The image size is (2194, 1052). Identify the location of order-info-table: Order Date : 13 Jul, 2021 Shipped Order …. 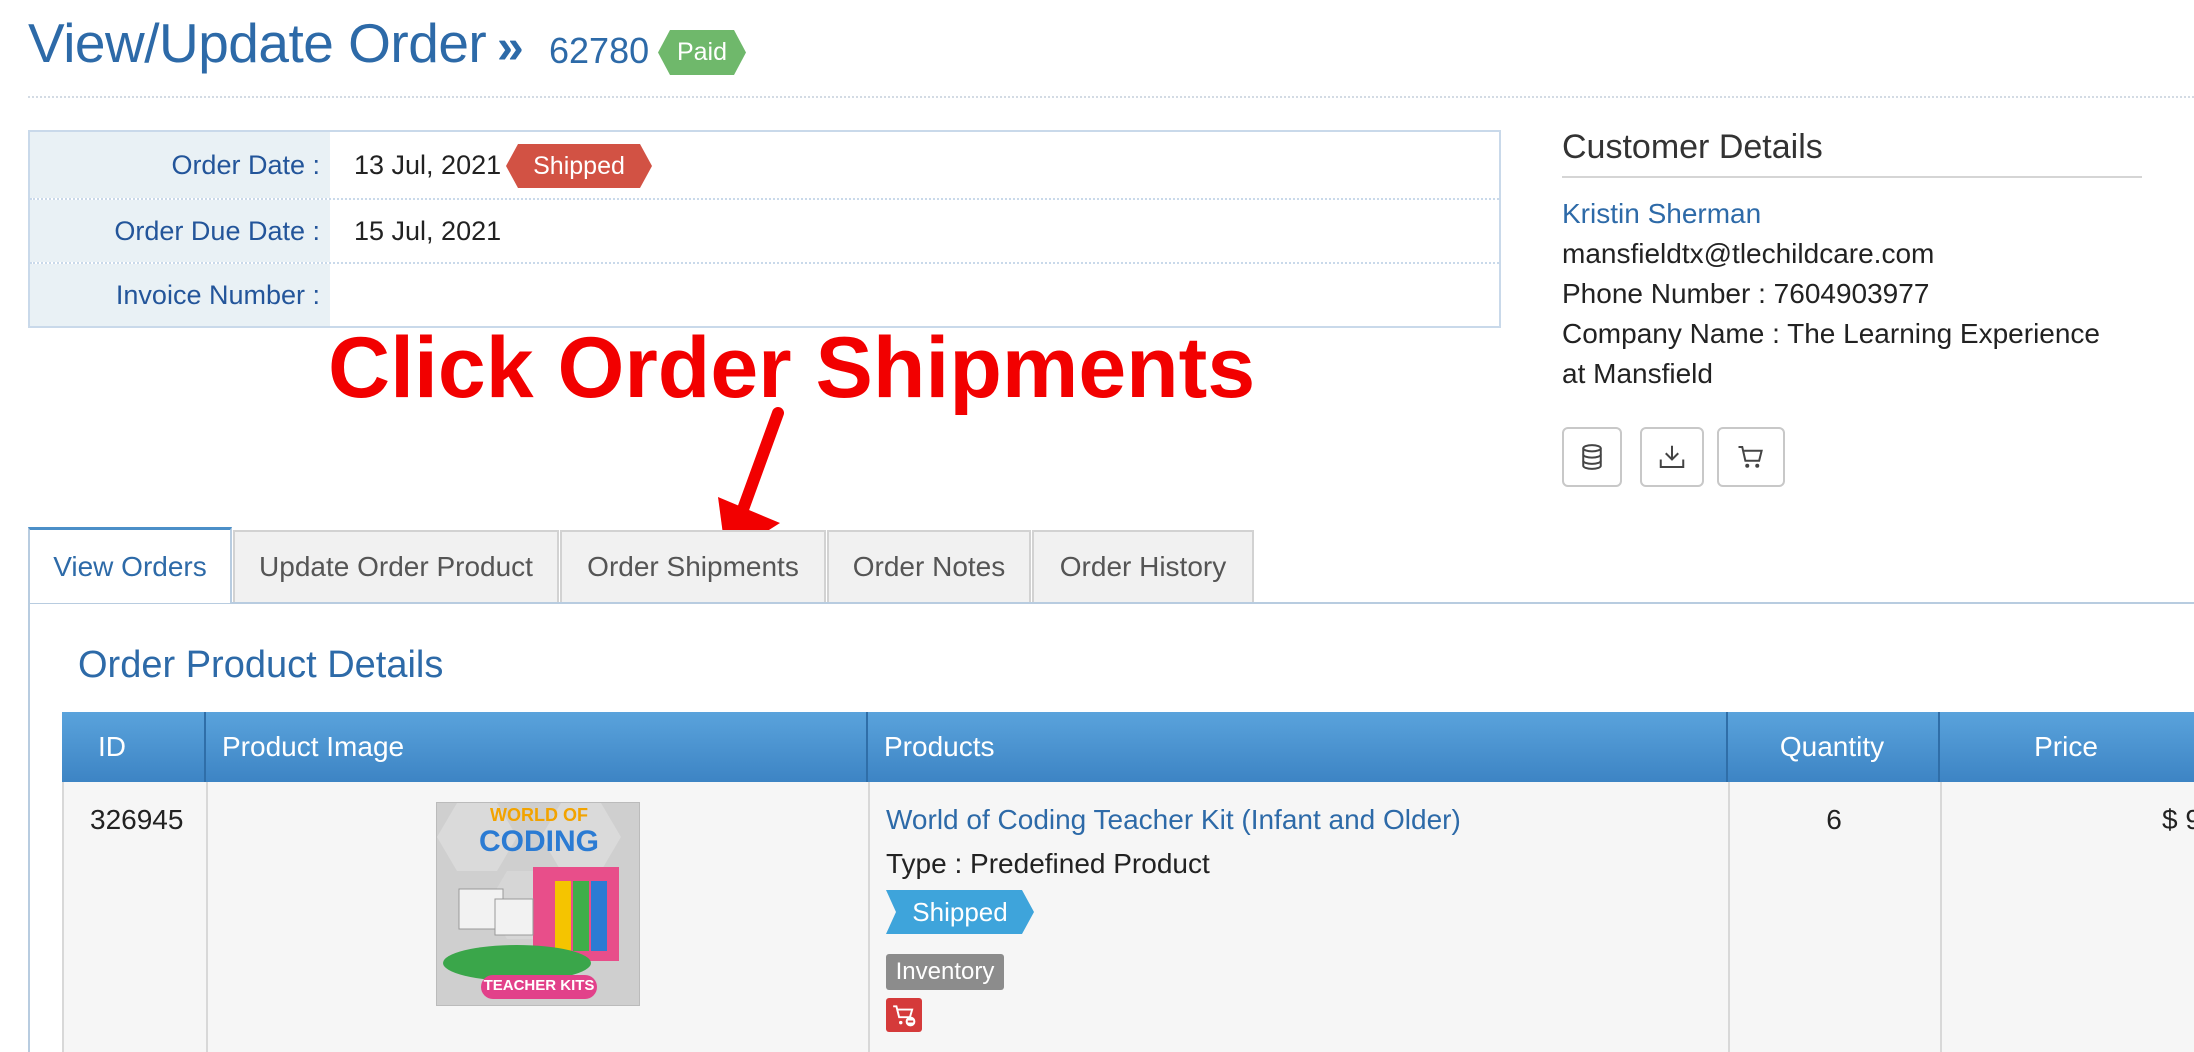
(764, 229).